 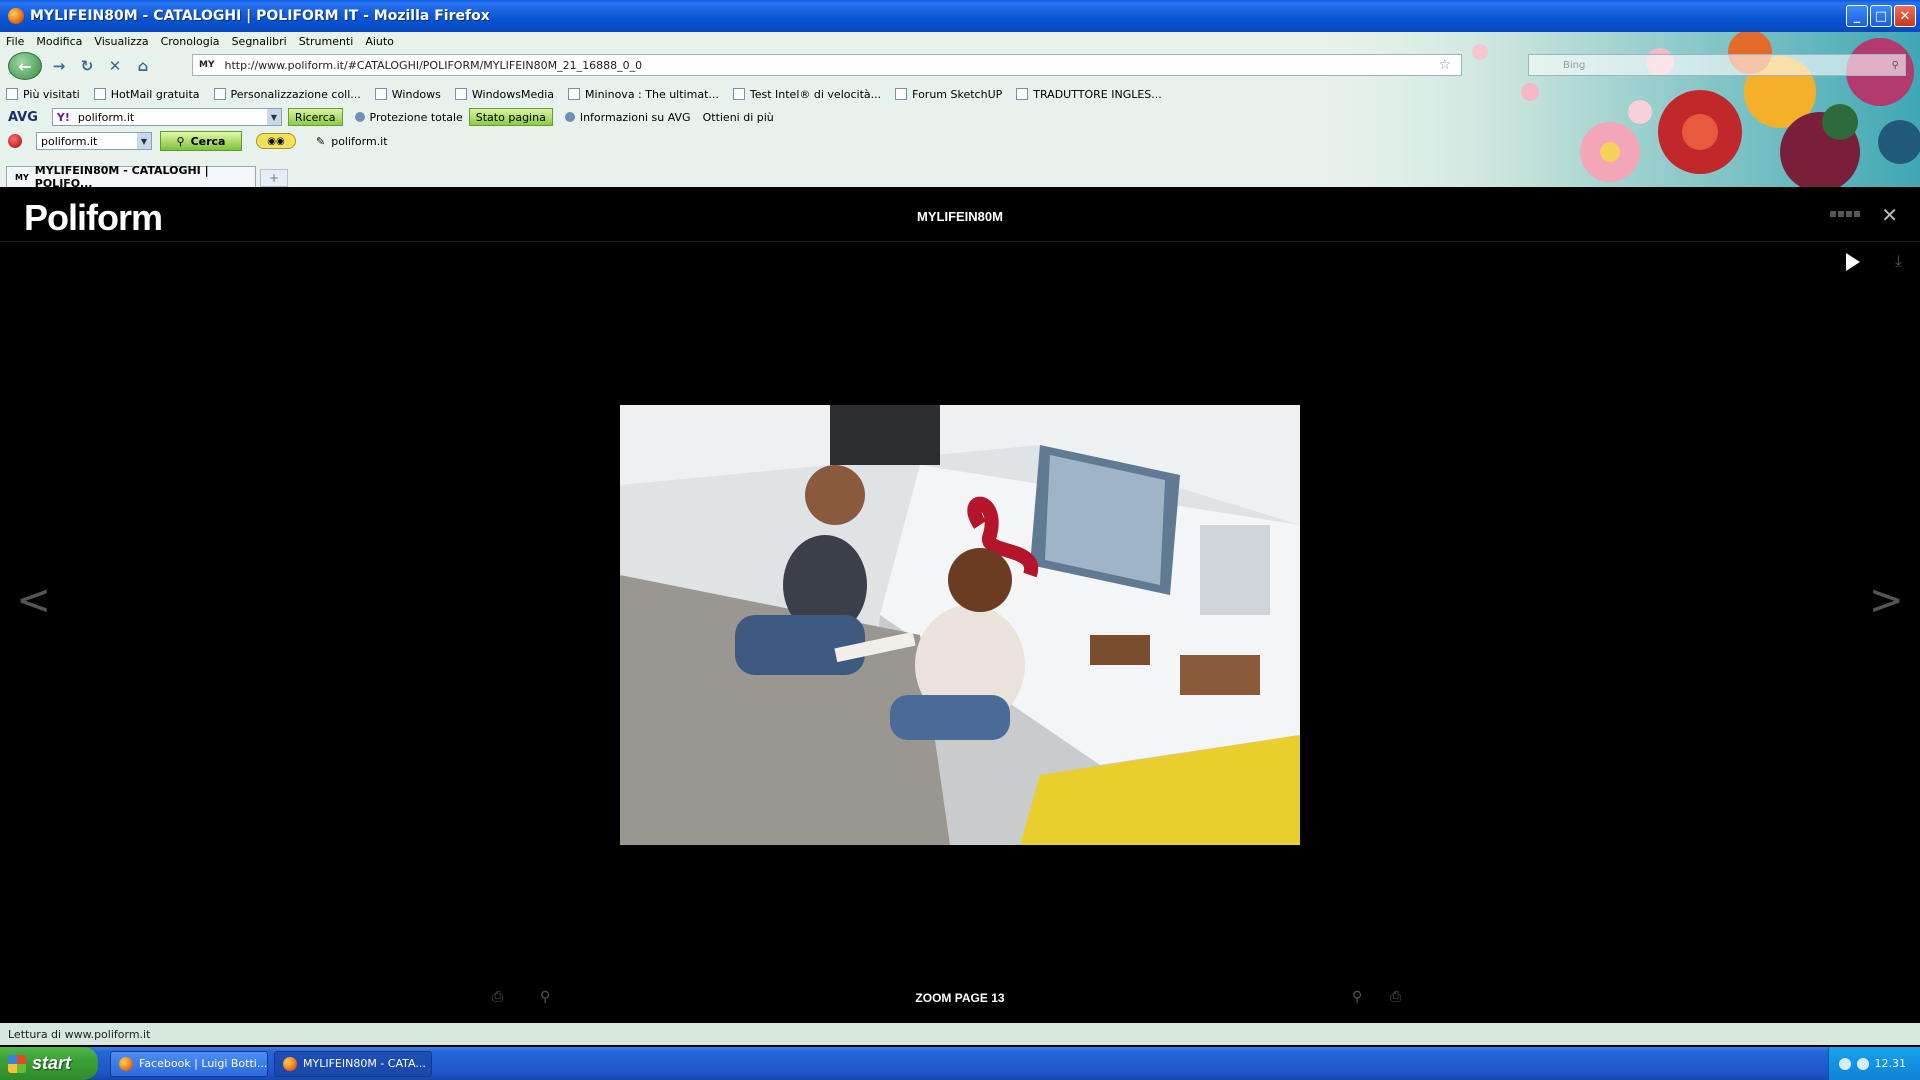 What do you see at coordinates (79, 1034) in the screenshot?
I see `status-text: Lettura di www.poliform.it` at bounding box center [79, 1034].